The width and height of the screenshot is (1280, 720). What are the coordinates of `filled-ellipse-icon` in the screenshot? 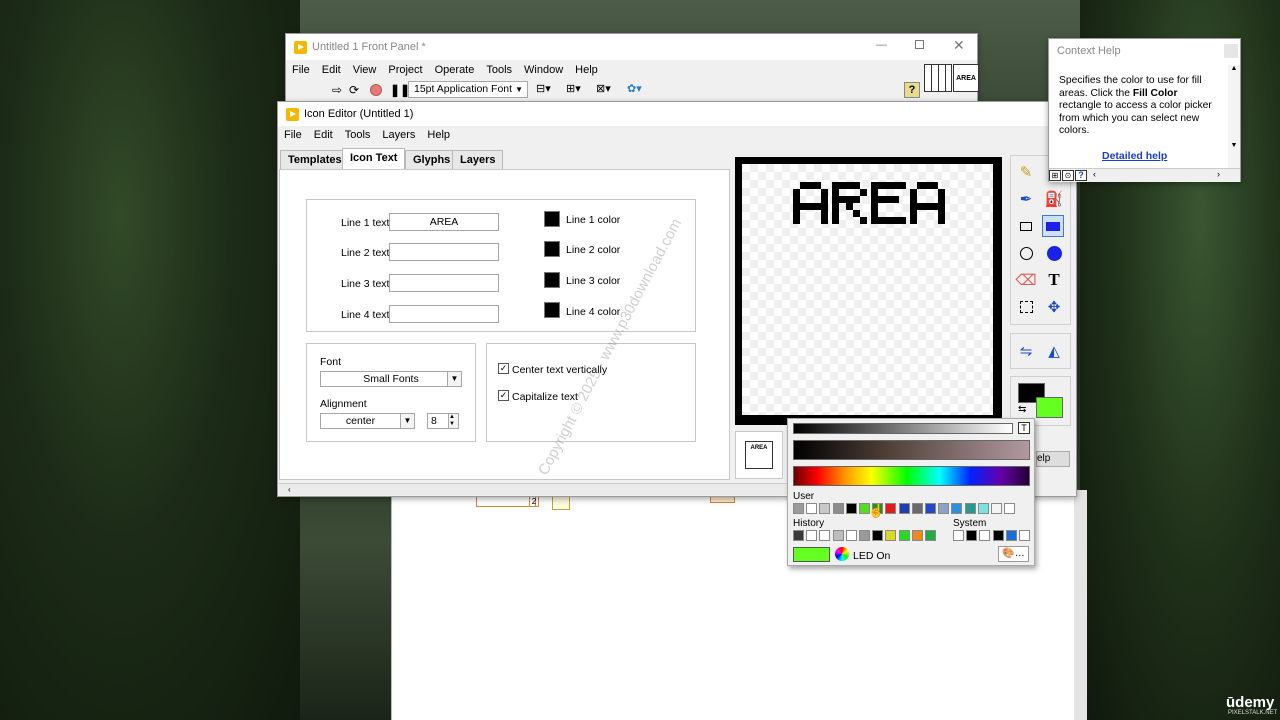 It's located at (1054, 253).